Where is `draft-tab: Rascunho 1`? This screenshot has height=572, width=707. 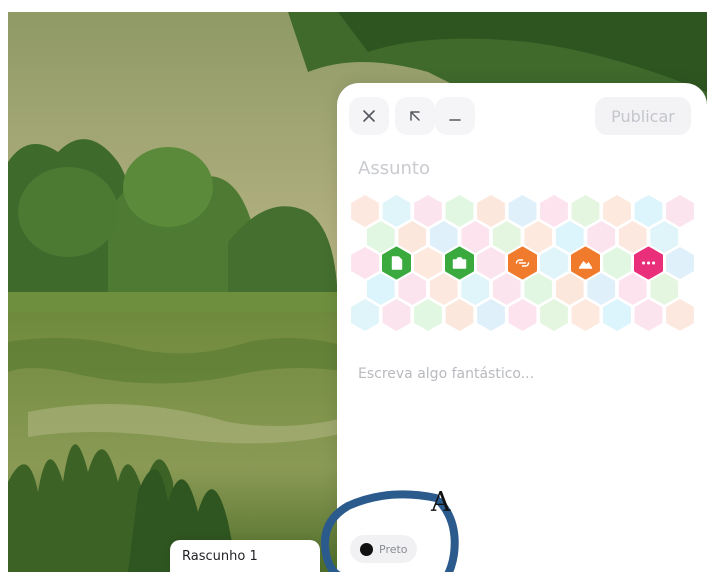 draft-tab: Rascunho 1 is located at coordinates (245, 556).